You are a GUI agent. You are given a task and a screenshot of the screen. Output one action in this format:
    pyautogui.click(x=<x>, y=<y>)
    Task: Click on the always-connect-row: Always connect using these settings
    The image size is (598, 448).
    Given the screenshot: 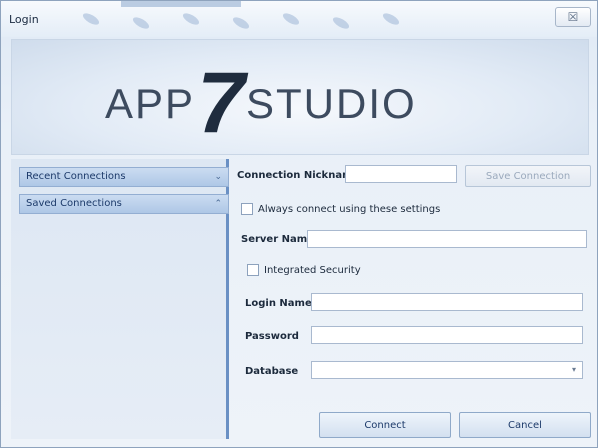 What is the action you would take?
    pyautogui.click(x=340, y=209)
    